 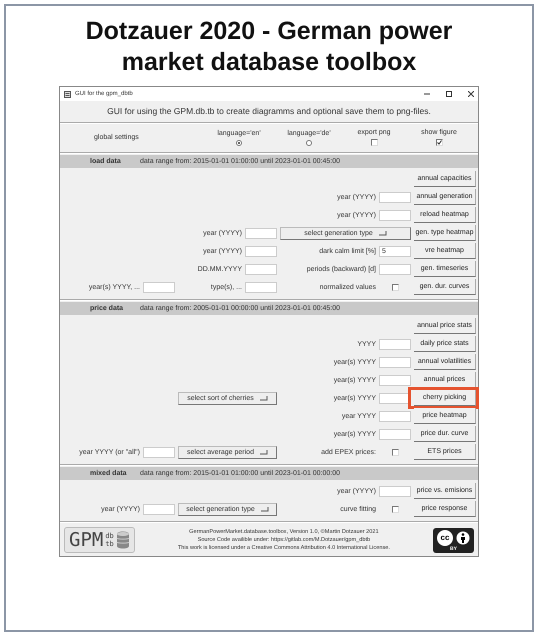 I want to click on person-icon, so click(x=463, y=537).